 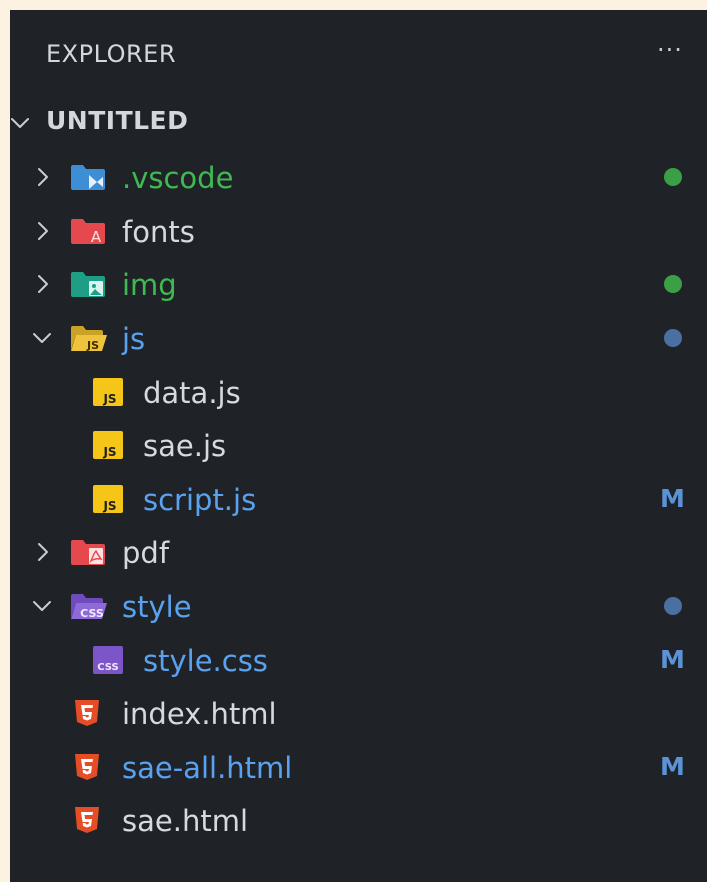 What do you see at coordinates (192, 393) in the screenshot?
I see `tree-item-label: data.js` at bounding box center [192, 393].